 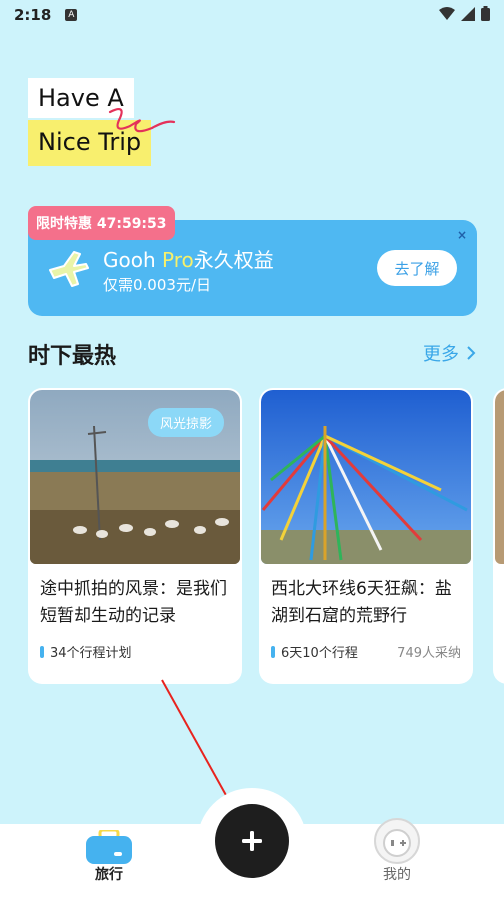 What do you see at coordinates (447, 15) in the screenshot?
I see `wifi-icon` at bounding box center [447, 15].